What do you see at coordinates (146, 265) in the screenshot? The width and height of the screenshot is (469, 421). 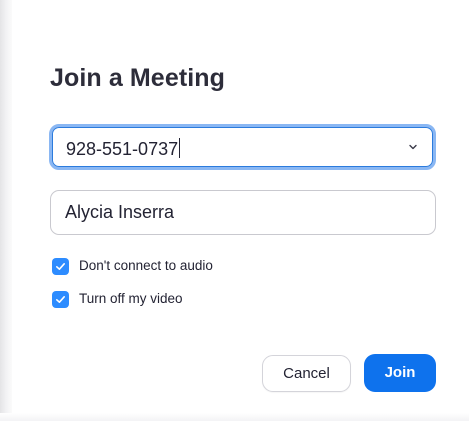 I see `audio-option-label: Don't connect to audio` at bounding box center [146, 265].